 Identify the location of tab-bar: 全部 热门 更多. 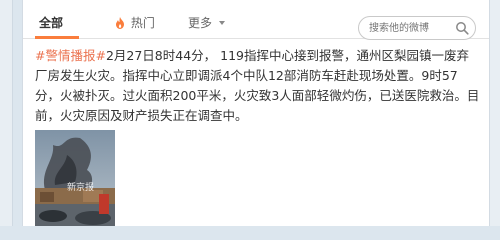
(256, 23).